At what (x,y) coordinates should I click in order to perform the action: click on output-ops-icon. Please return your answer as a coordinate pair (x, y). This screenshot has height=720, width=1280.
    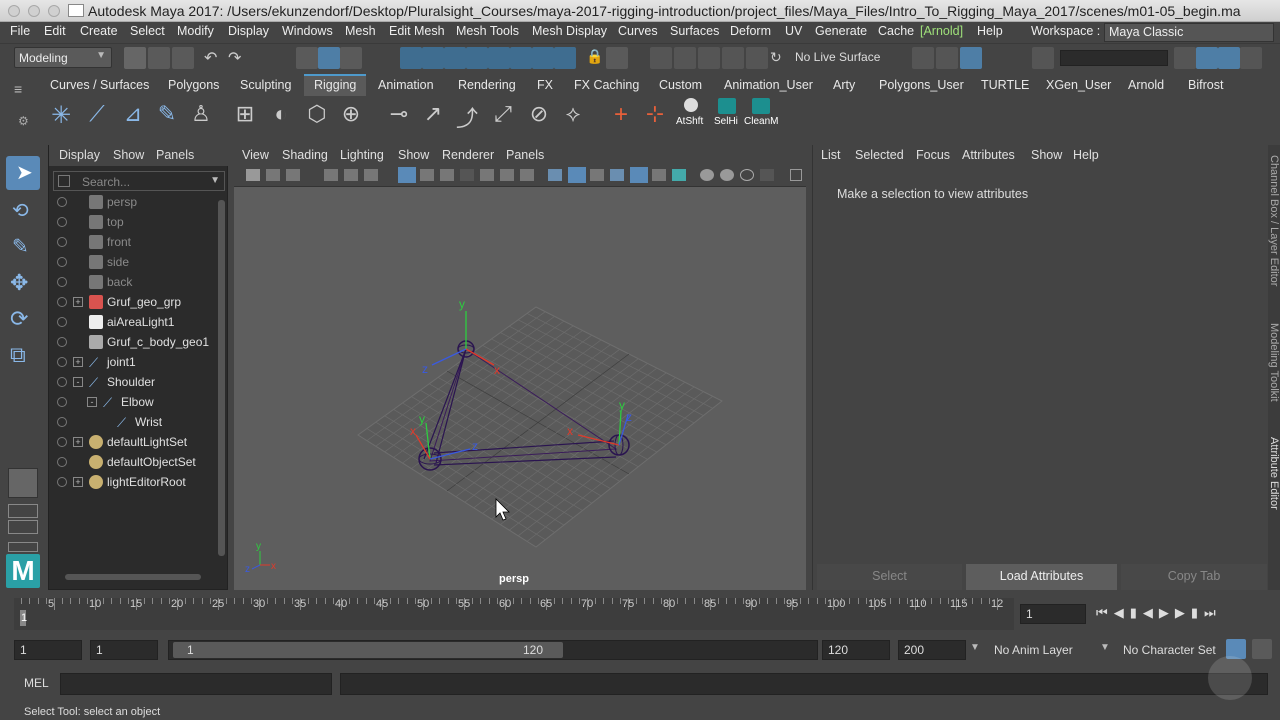
    Looking at the image, I should click on (685, 58).